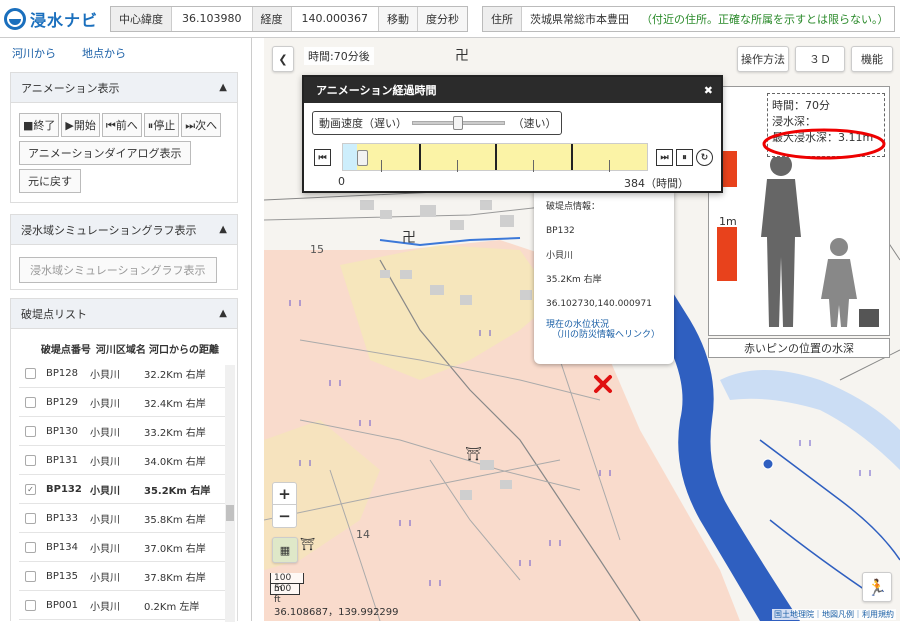 The image size is (900, 622). Describe the element at coordinates (105, 153) in the screenshot. I see `show-dialog-button: アニメーションダイアログ表示` at that location.